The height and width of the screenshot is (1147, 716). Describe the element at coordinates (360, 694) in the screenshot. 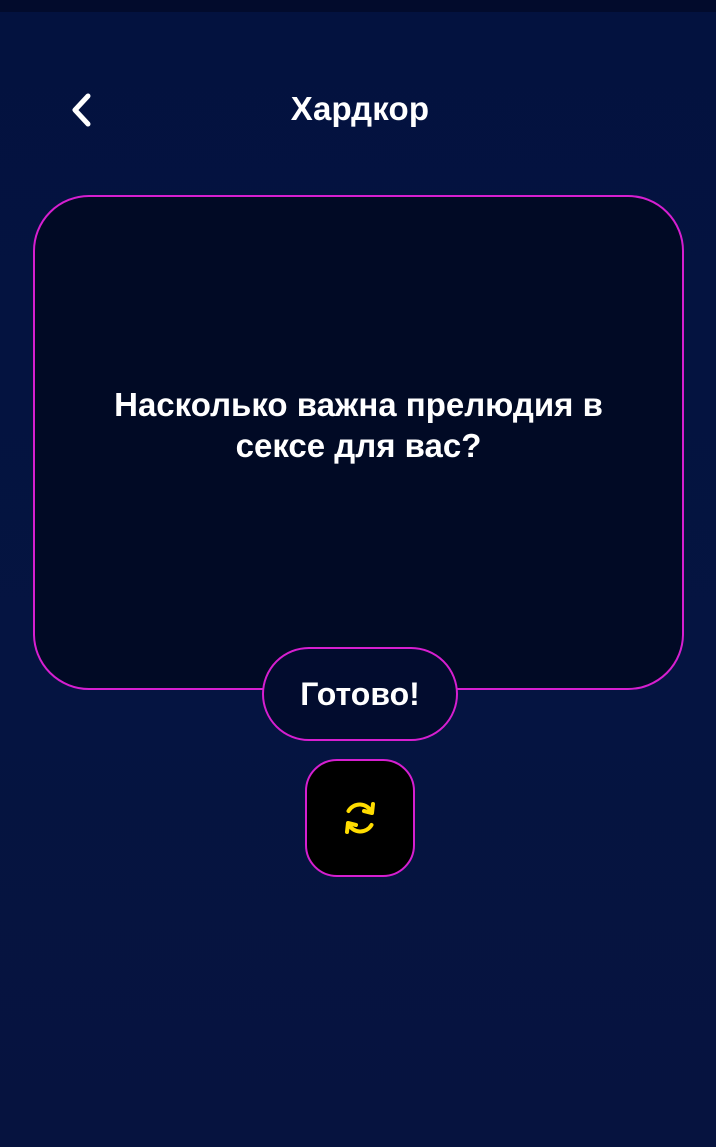

I see `done-button: Готово!` at that location.